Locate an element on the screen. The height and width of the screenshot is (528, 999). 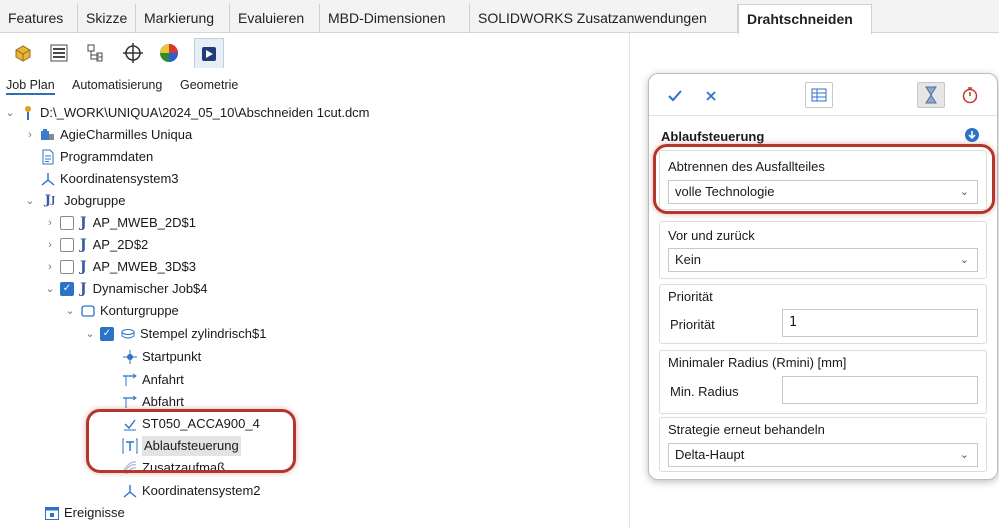
tree-job-group-label: Jobgruppe is located at coordinates (95, 200).